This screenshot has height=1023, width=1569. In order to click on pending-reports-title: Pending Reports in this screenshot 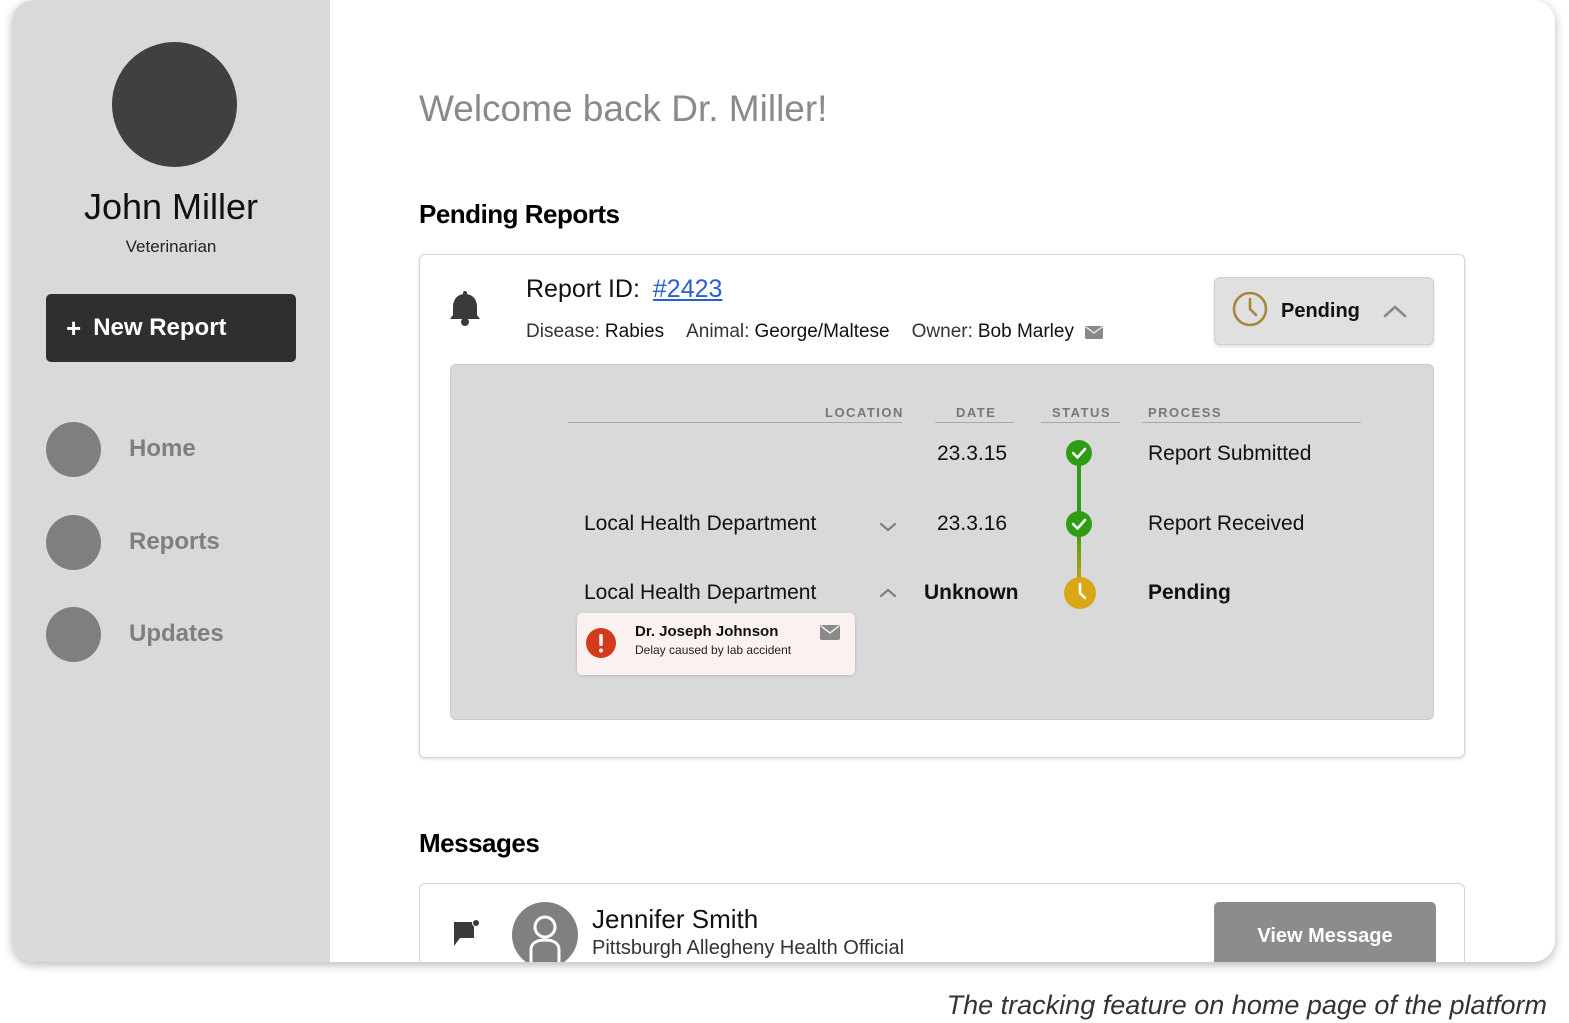, I will do `click(519, 214)`.